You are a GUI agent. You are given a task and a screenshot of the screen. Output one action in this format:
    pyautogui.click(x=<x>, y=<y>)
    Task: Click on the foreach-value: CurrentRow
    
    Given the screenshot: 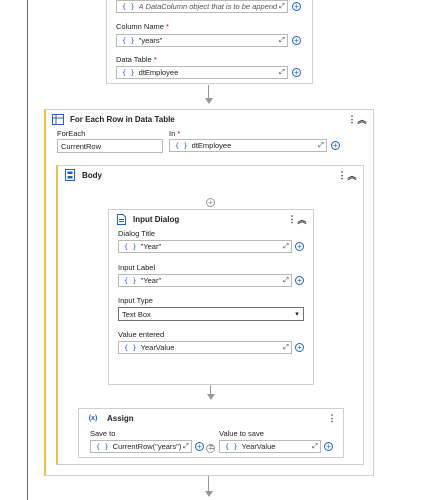 What is the action you would take?
    pyautogui.click(x=81, y=146)
    